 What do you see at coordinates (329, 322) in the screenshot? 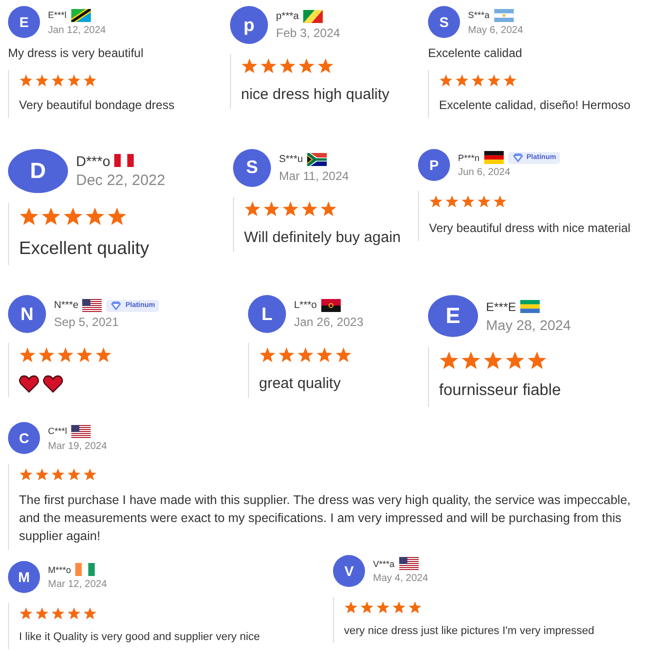
I see `review-date: Jan 26, 2023` at bounding box center [329, 322].